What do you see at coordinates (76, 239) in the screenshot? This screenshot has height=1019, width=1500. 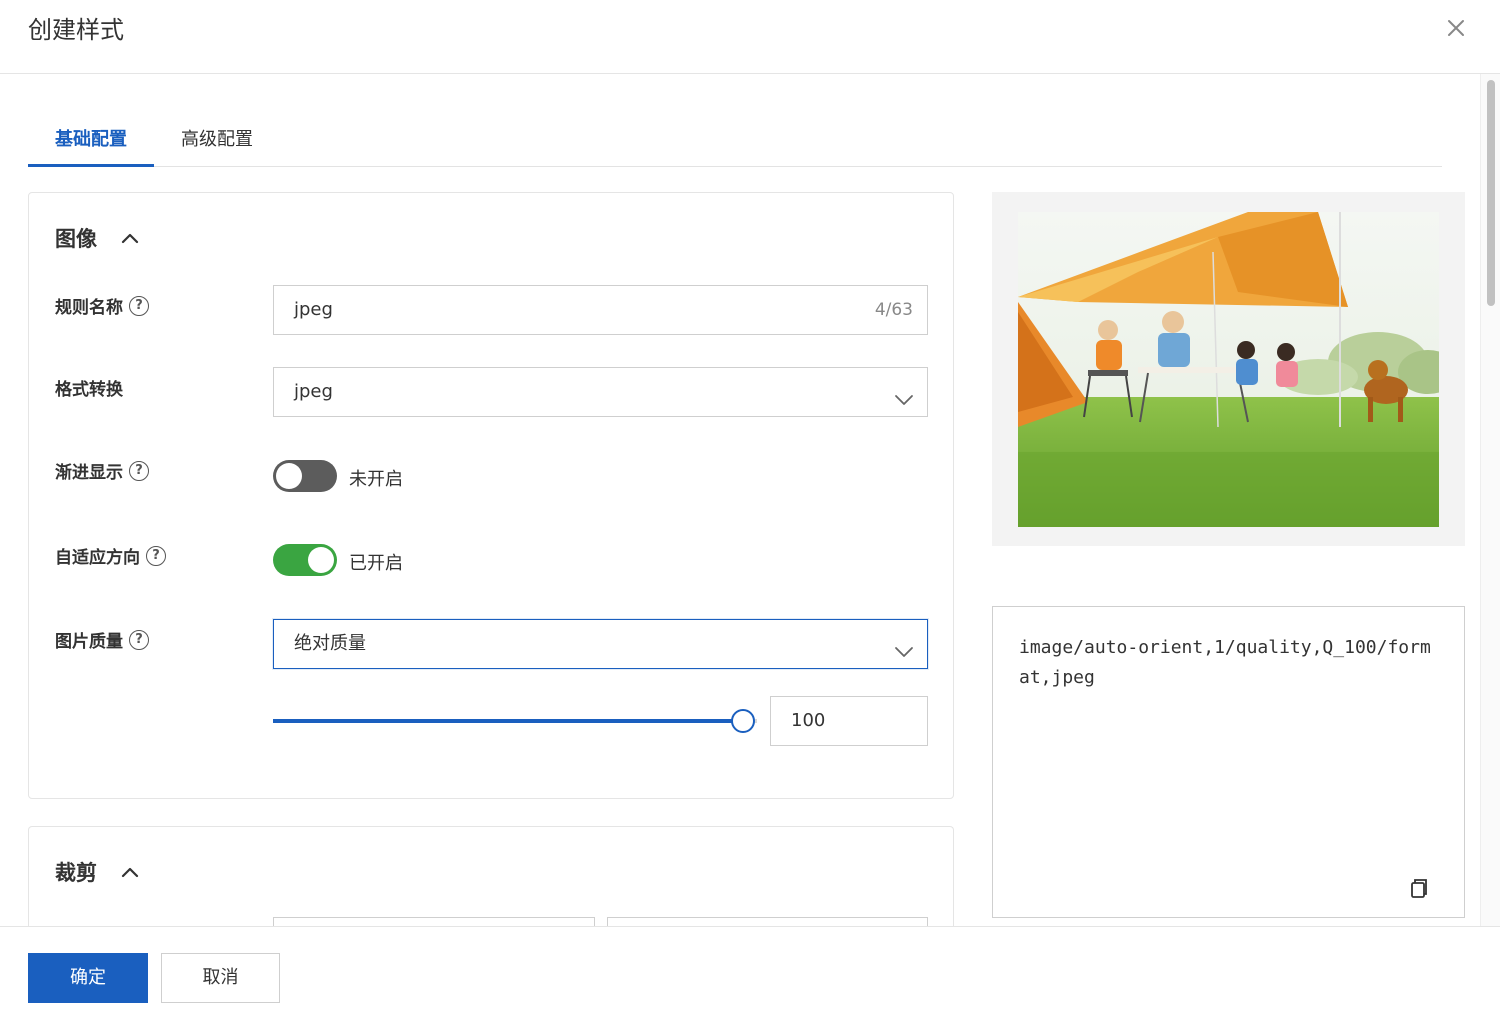 I see `image-section-title: 图像` at bounding box center [76, 239].